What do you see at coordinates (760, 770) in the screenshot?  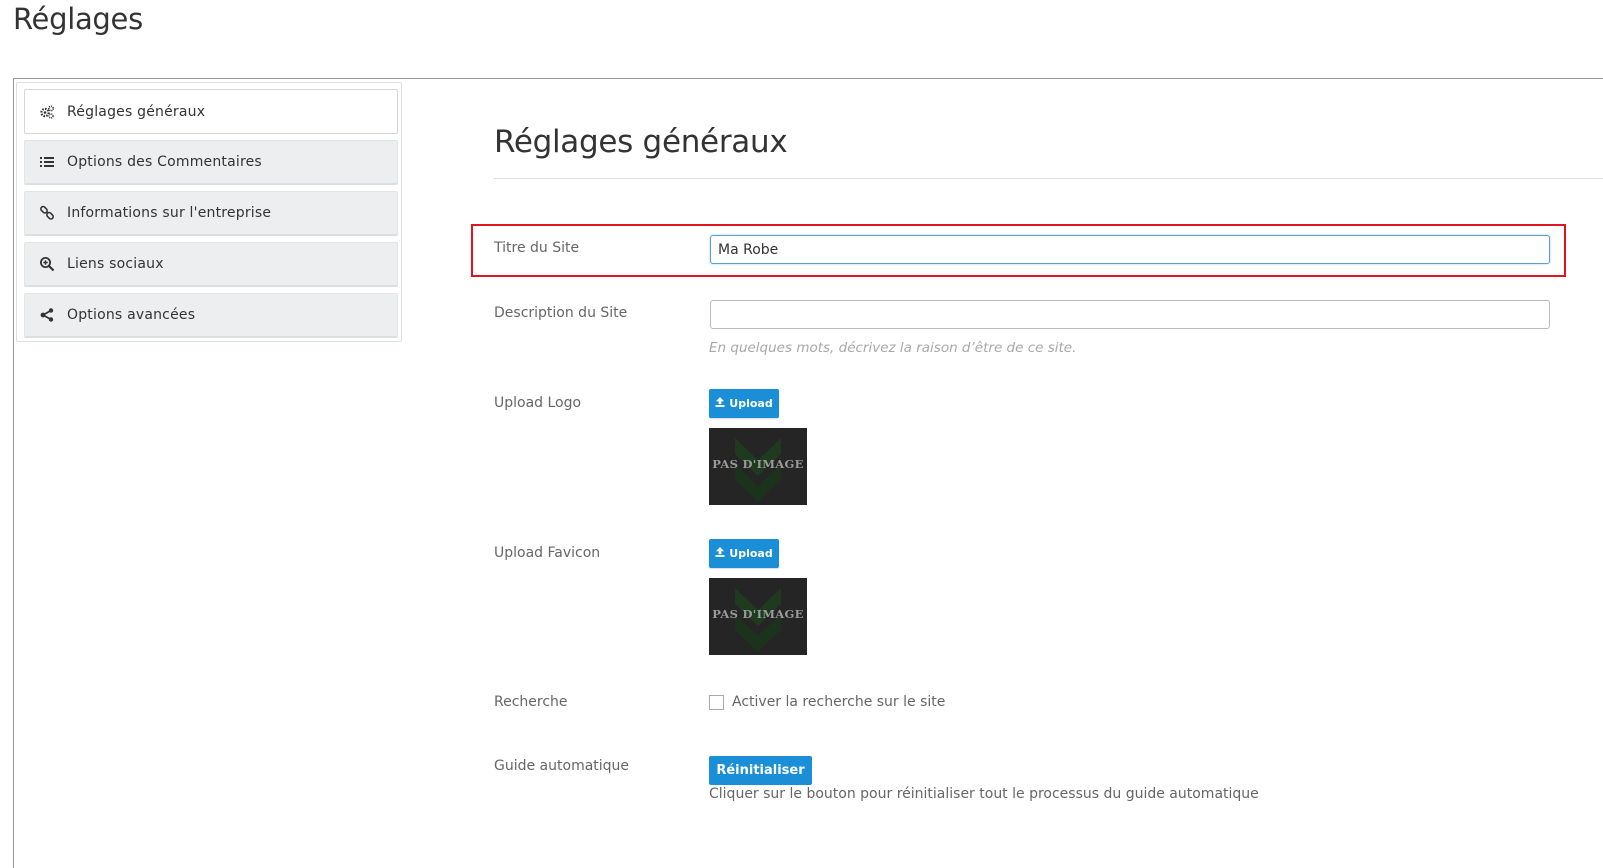 I see `reset-guide-button: Réinitialiser` at bounding box center [760, 770].